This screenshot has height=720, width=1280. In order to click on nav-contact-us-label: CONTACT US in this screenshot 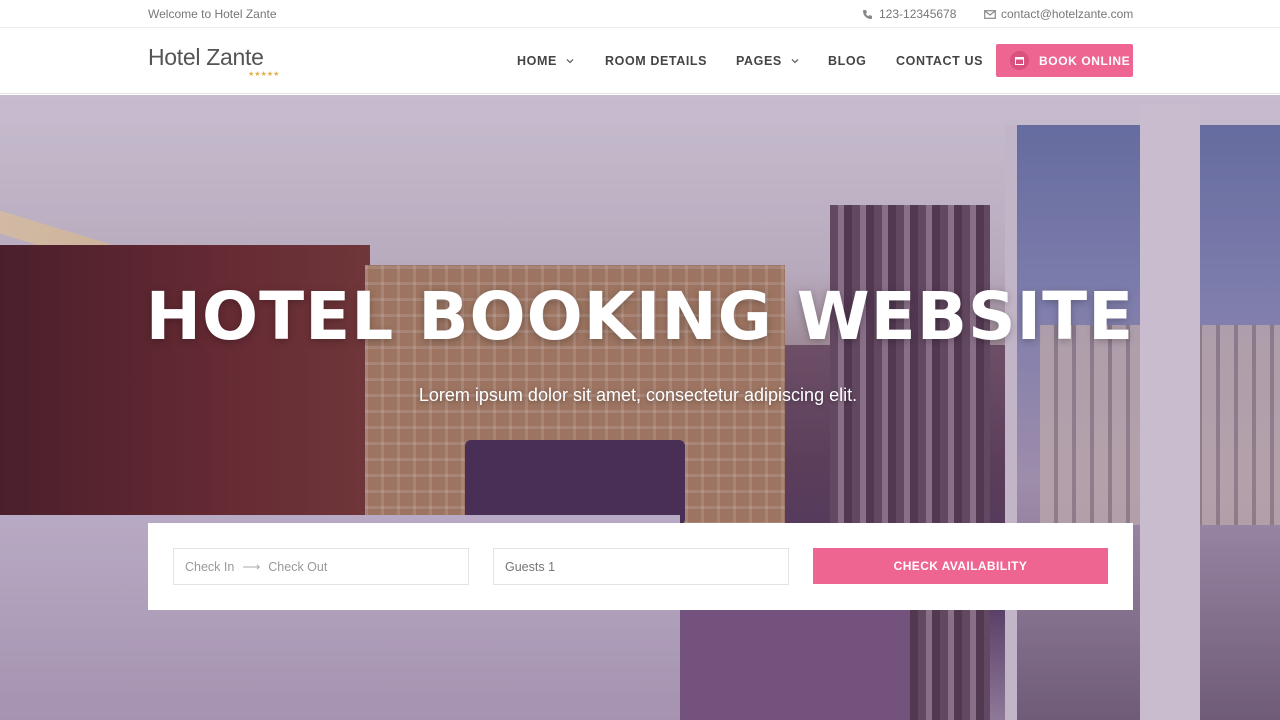, I will do `click(940, 61)`.